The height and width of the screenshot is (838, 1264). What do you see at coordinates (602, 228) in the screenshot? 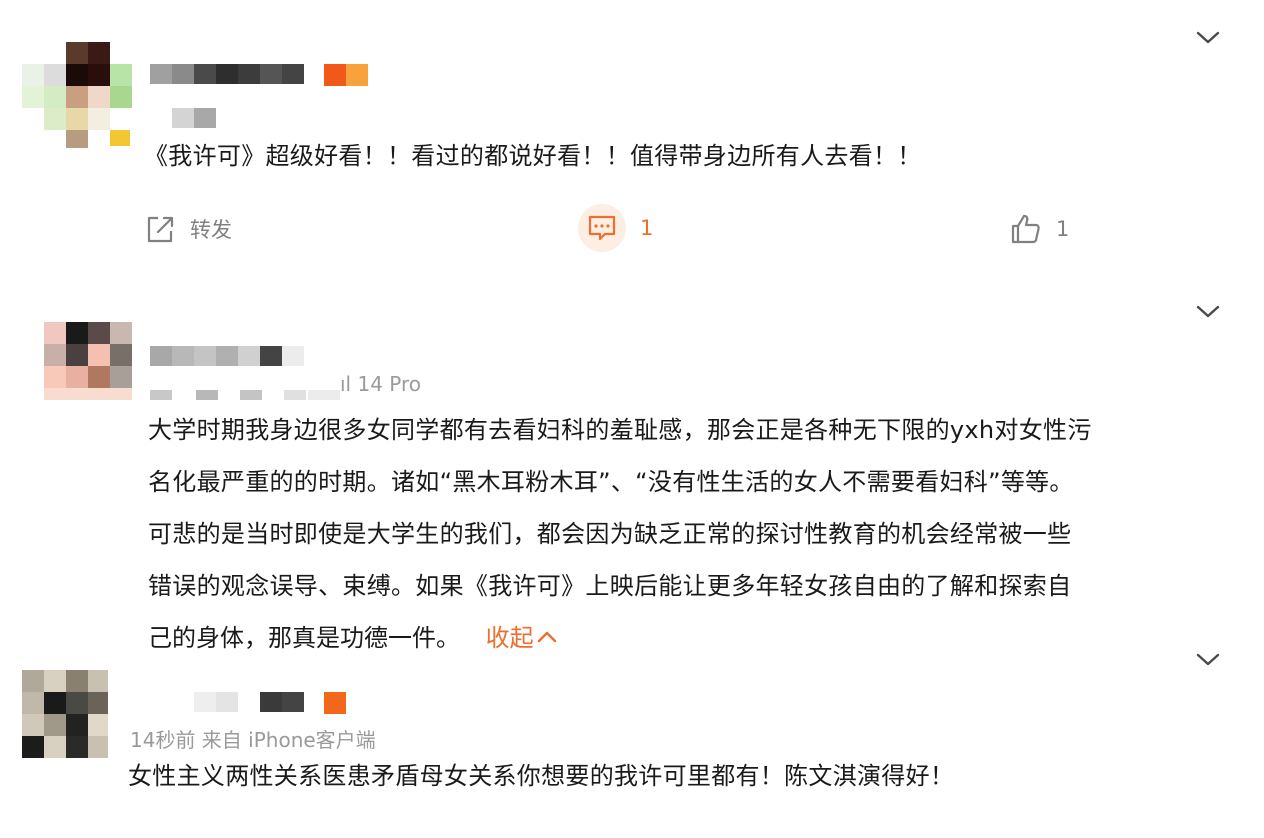
I see `comment-icon` at bounding box center [602, 228].